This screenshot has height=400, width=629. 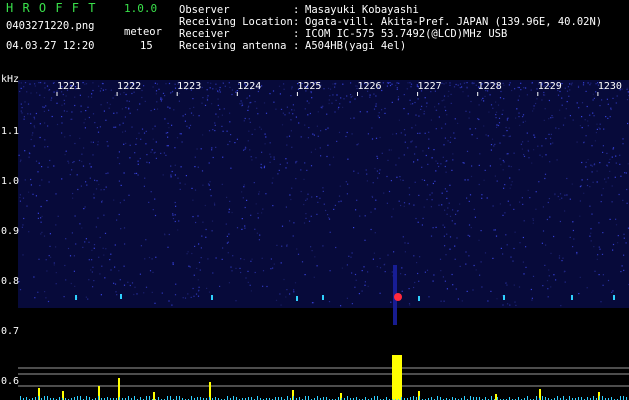 What do you see at coordinates (204, 10) in the screenshot?
I see `info-label-observer: Observer` at bounding box center [204, 10].